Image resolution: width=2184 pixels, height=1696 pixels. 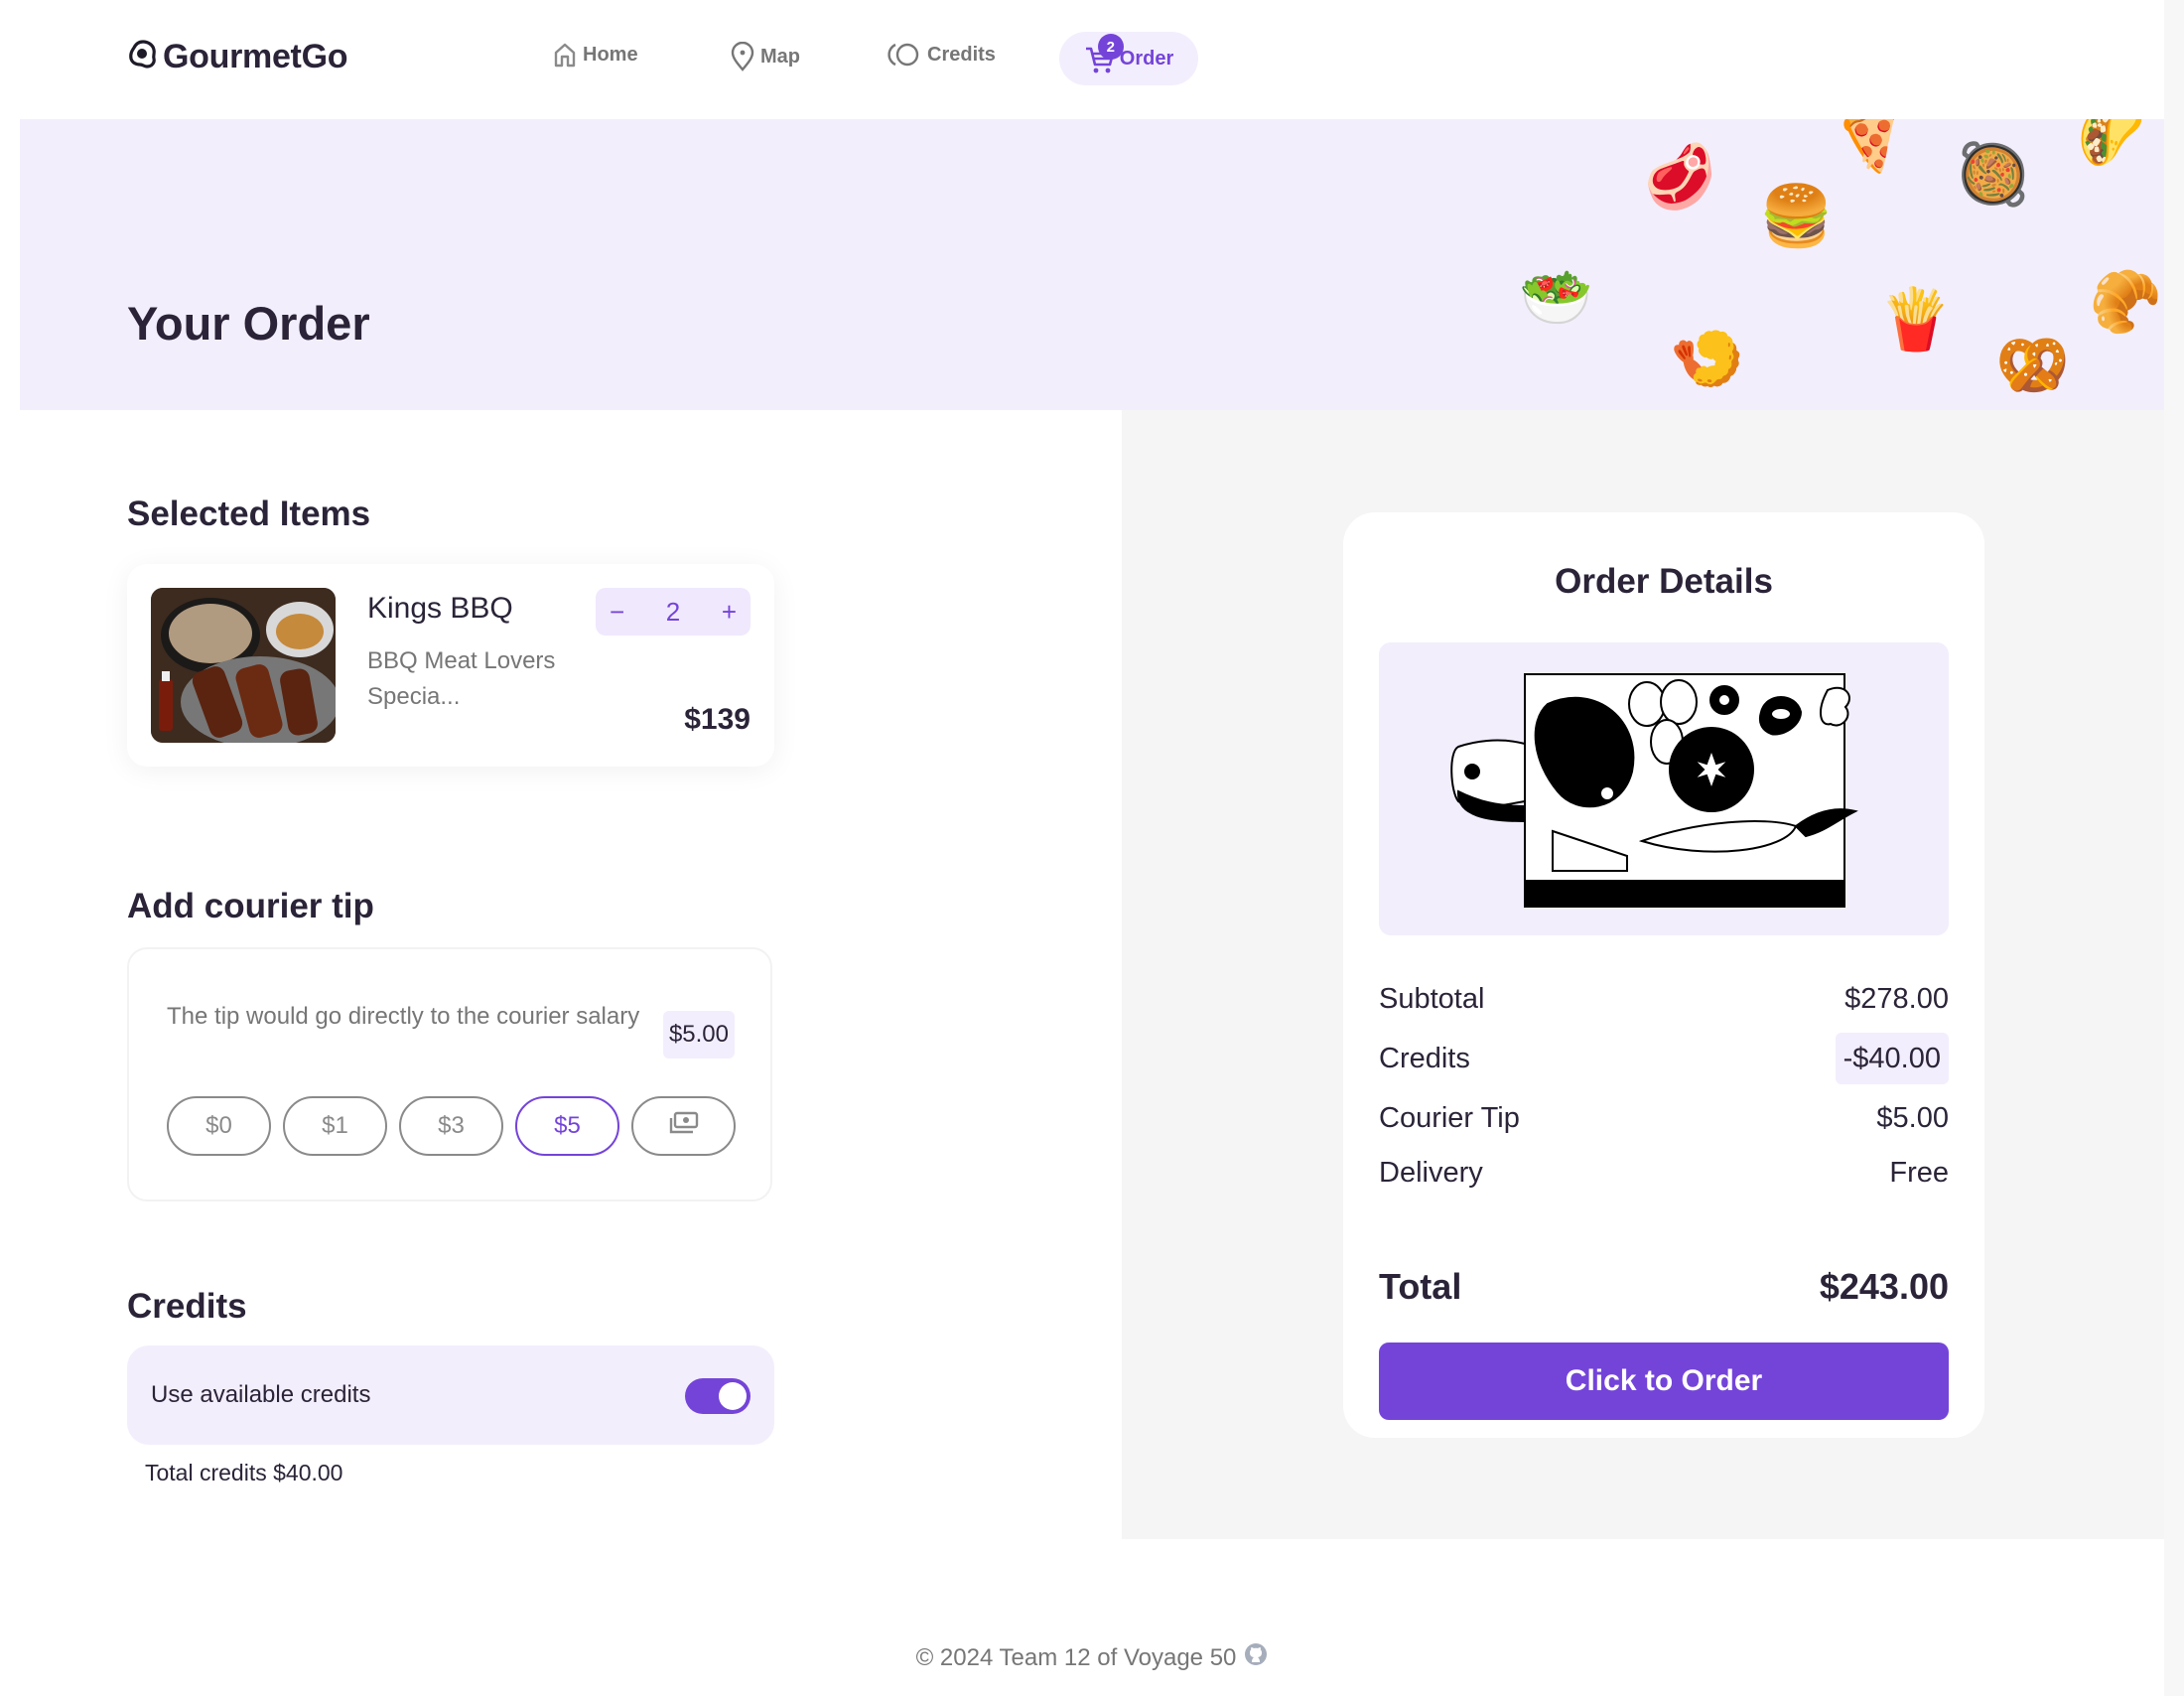 What do you see at coordinates (610, 54) in the screenshot?
I see `nav-home-label: Home` at bounding box center [610, 54].